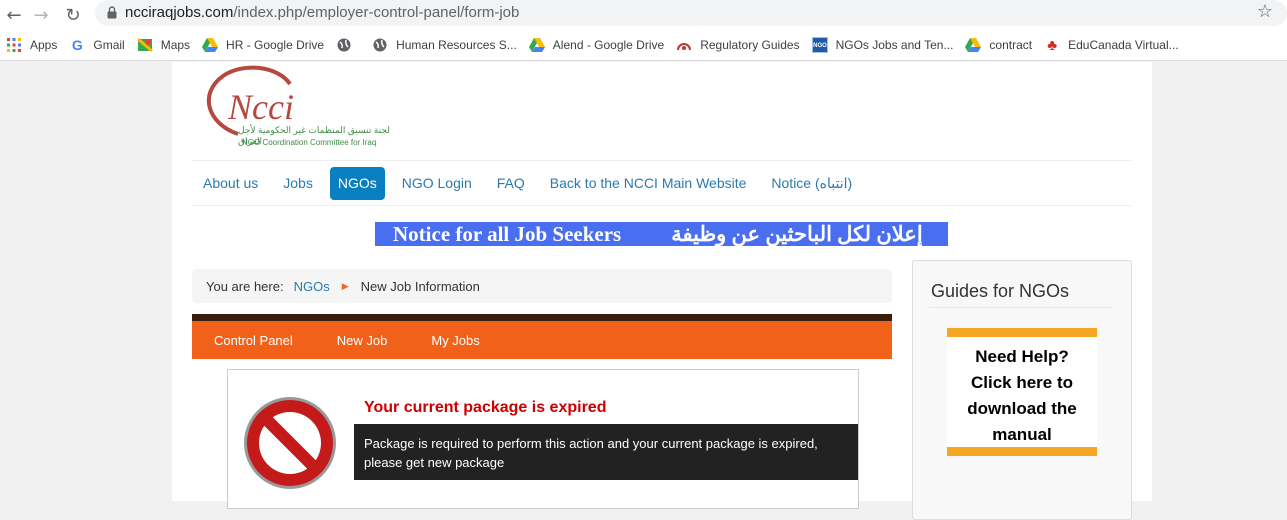 Image resolution: width=1287 pixels, height=520 pixels. What do you see at coordinates (179, 12) in the screenshot?
I see `url-domain: ncciraqjobs.com` at bounding box center [179, 12].